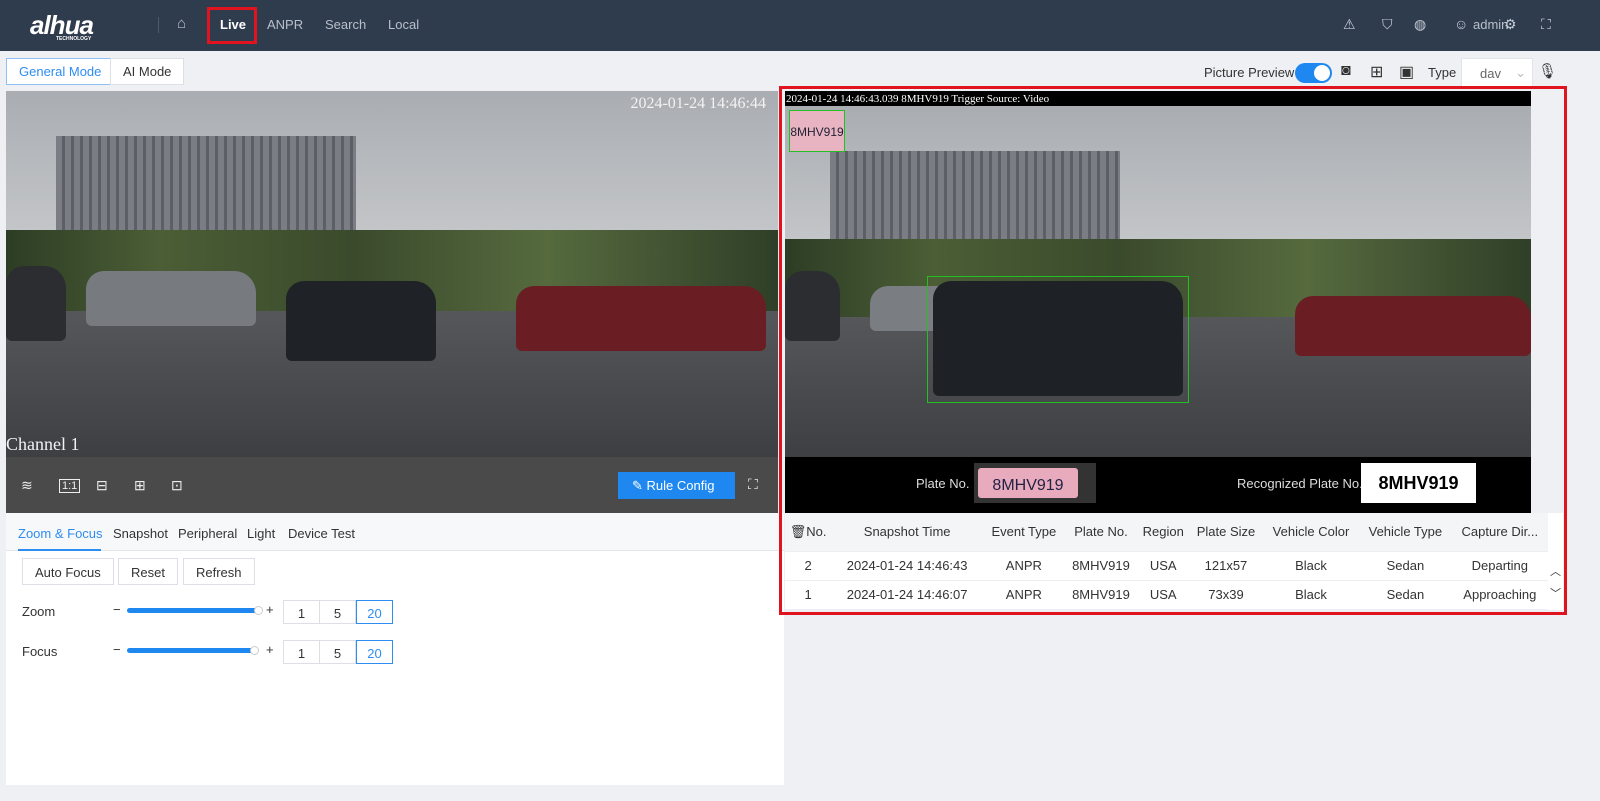  Describe the element at coordinates (392, 485) in the screenshot. I see `video-control-bar: ≋ 1:1 ⊟ ⊞ ⊡ ✎ Rule Config ⛶` at that location.